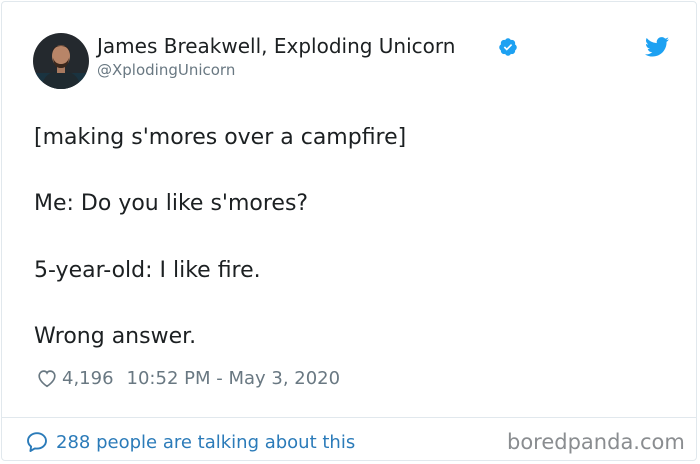  Describe the element at coordinates (171, 203) in the screenshot. I see `tweet-text-line: Me: Do you like s'mores?` at that location.